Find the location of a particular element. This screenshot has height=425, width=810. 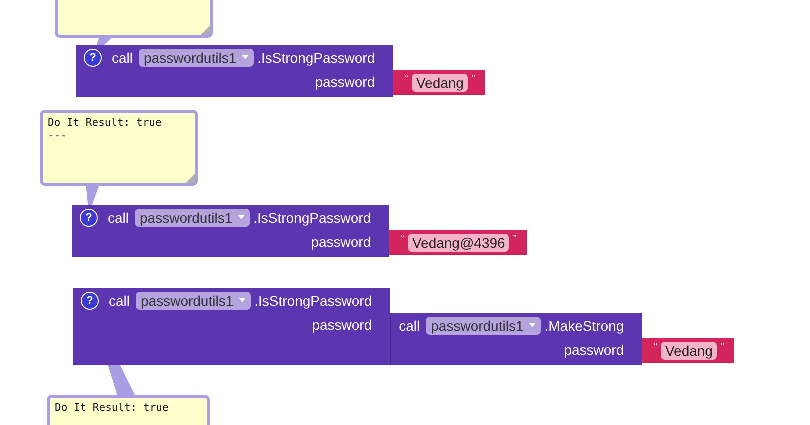

result-line: --- is located at coordinates (58, 136).